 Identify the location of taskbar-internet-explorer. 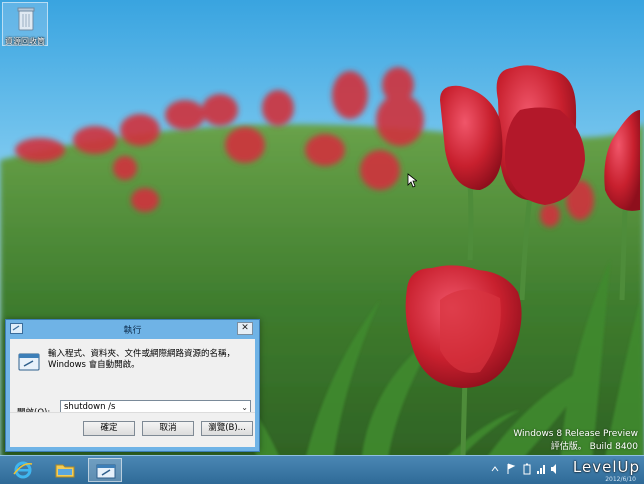
(23, 470).